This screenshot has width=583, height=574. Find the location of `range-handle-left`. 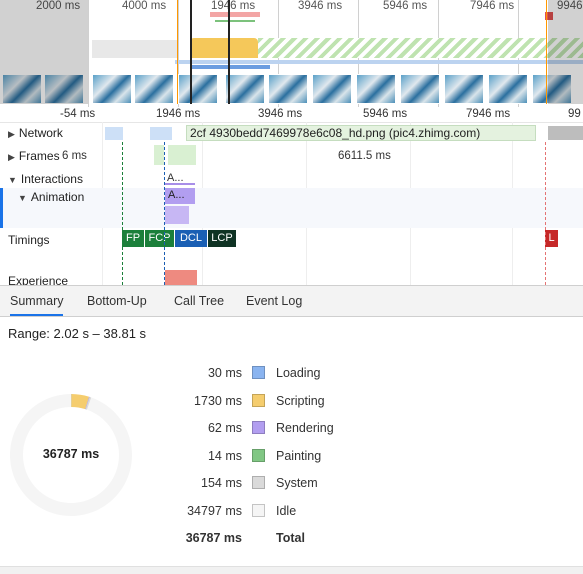

range-handle-left is located at coordinates (177, 52).